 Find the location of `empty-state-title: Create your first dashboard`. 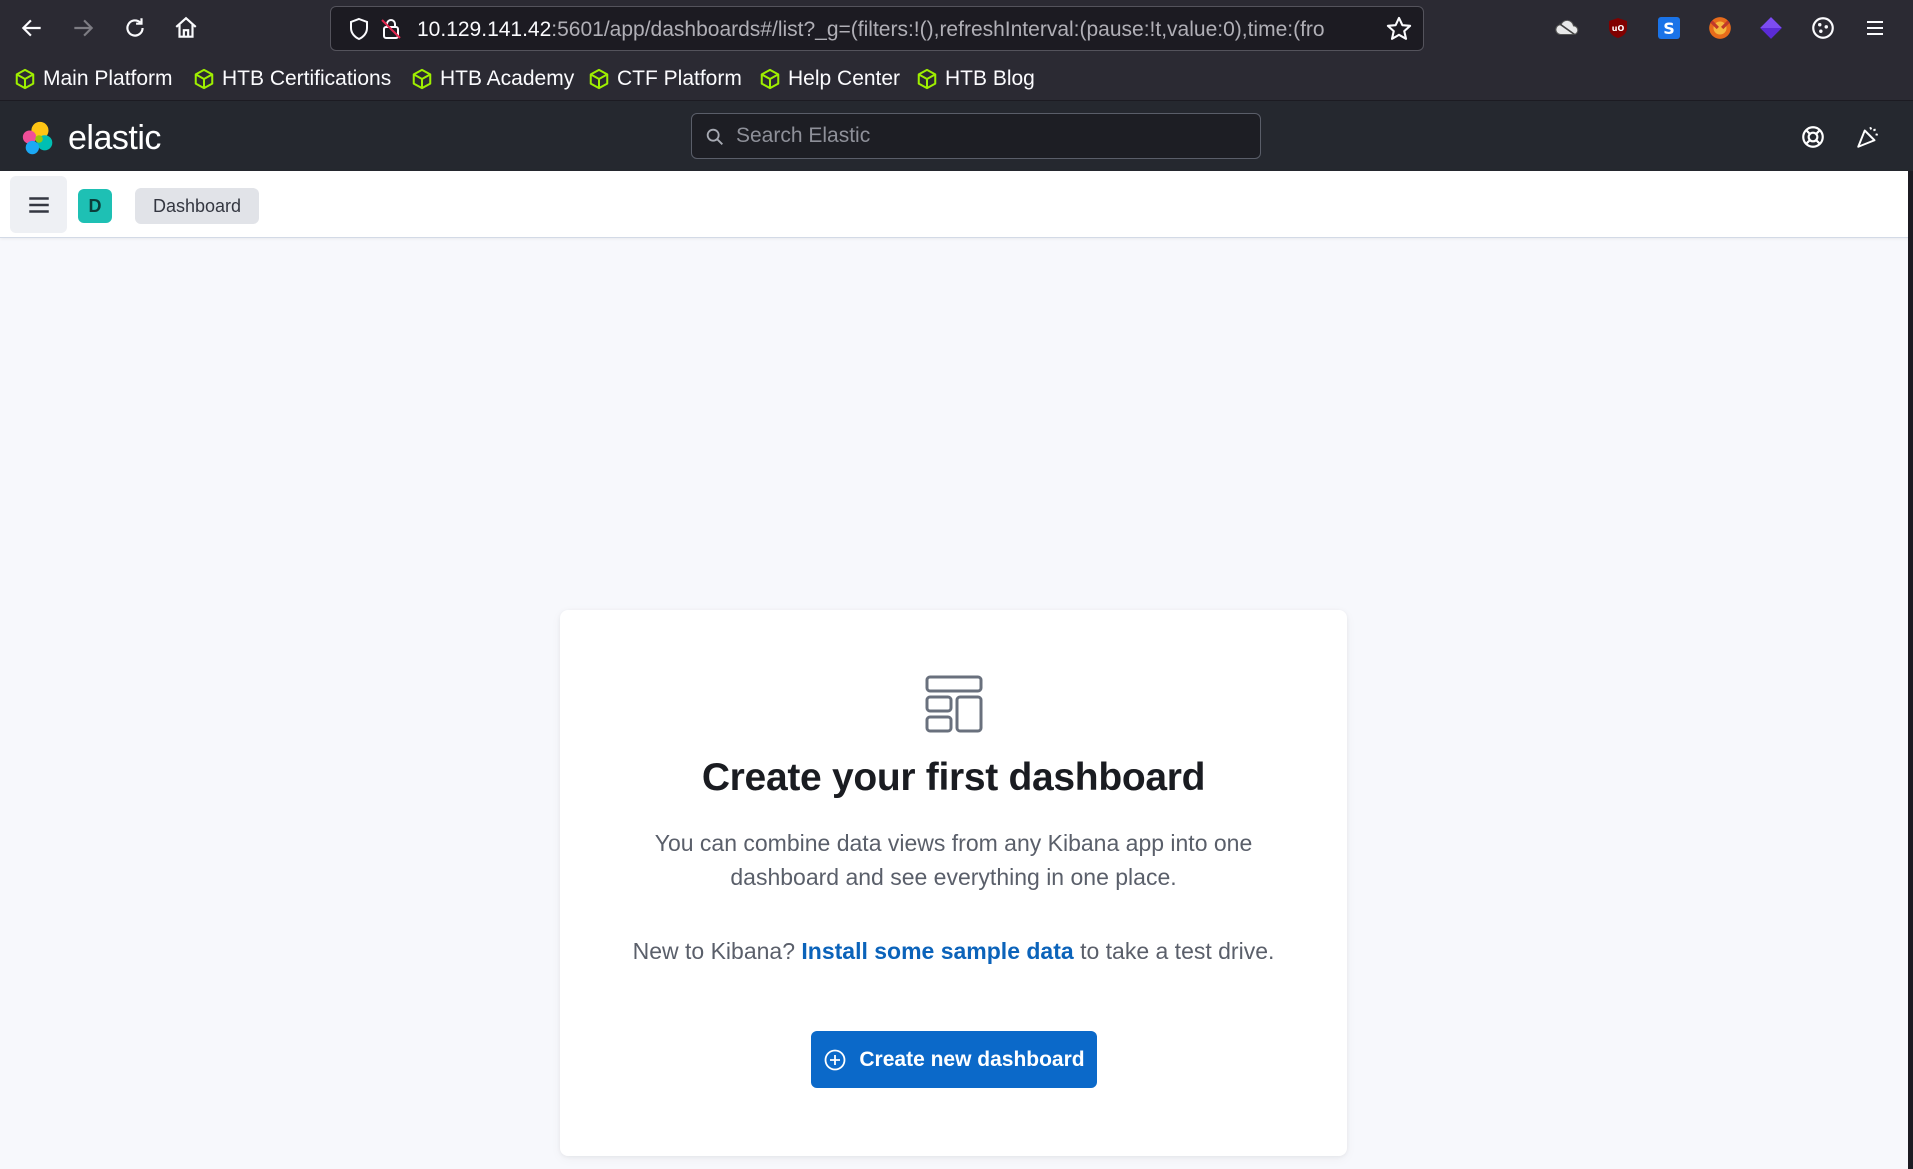

empty-state-title: Create your first dashboard is located at coordinates (953, 777).